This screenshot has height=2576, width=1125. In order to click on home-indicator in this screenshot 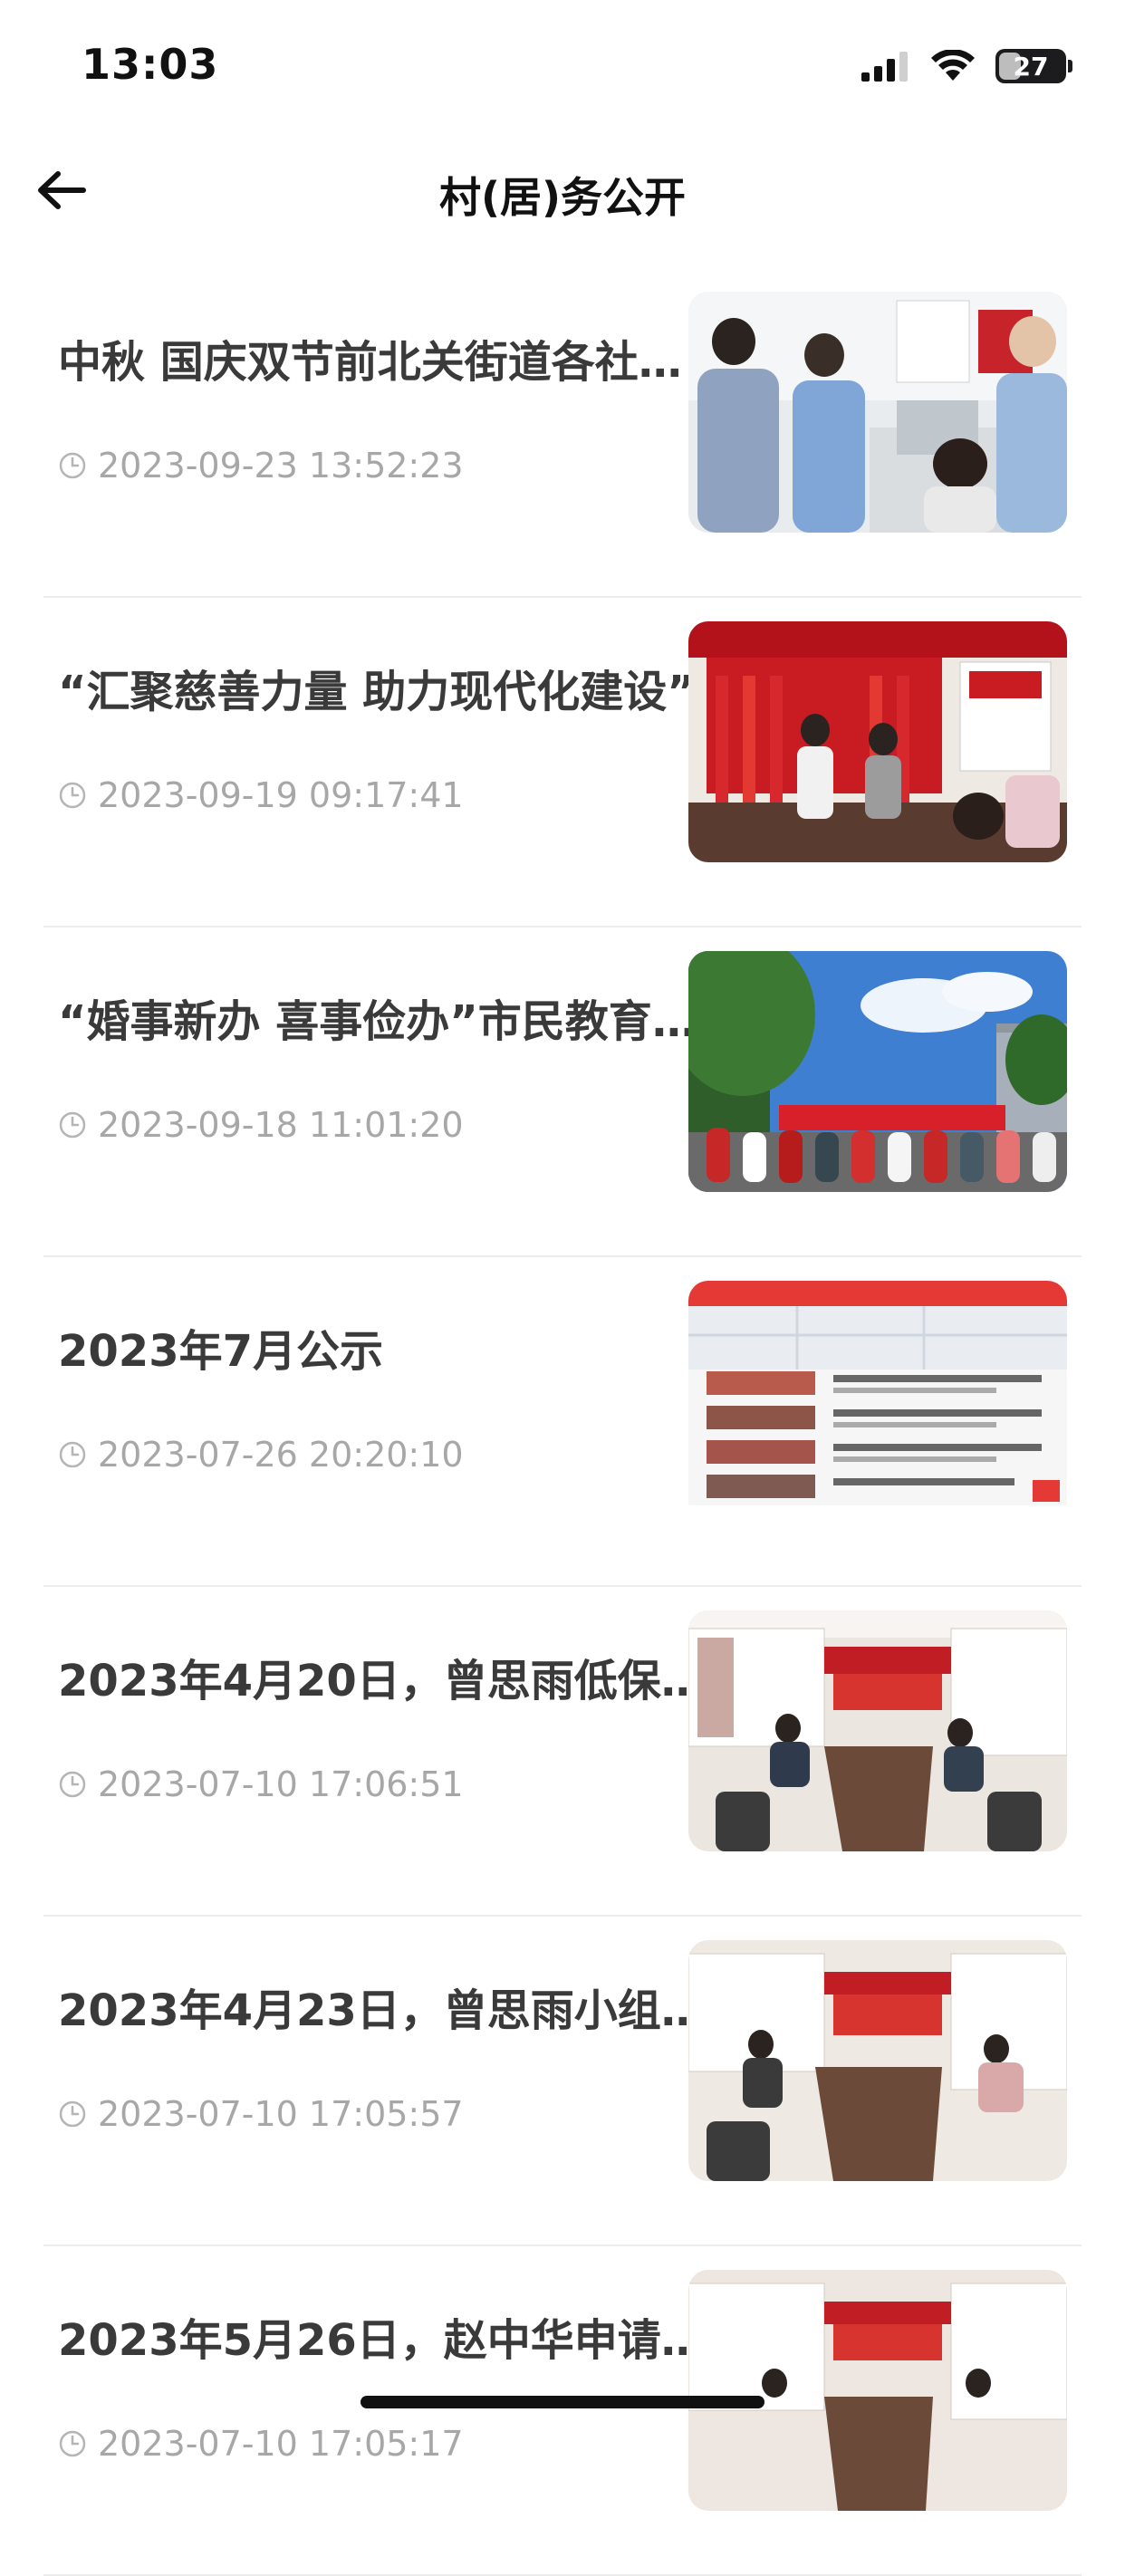, I will do `click(562, 2402)`.